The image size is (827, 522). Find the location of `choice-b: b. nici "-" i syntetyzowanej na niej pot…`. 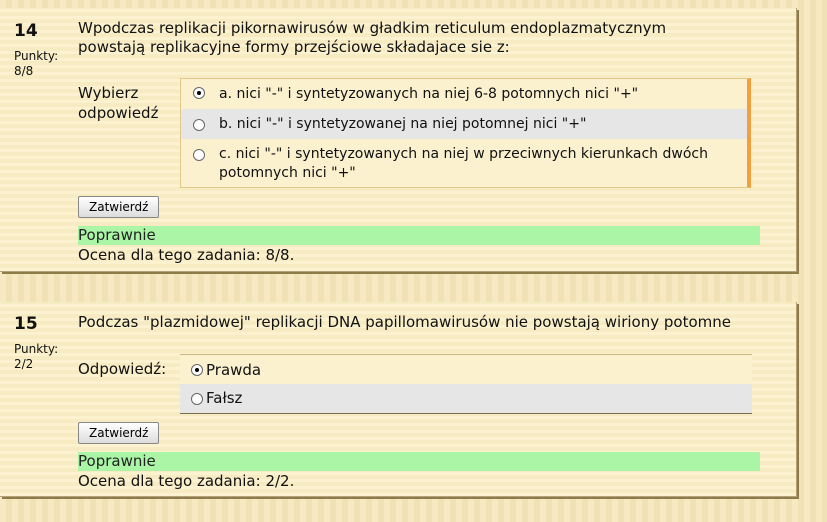

choice-b: b. nici "-" i syntetyzowanej na niej pot… is located at coordinates (464, 124).